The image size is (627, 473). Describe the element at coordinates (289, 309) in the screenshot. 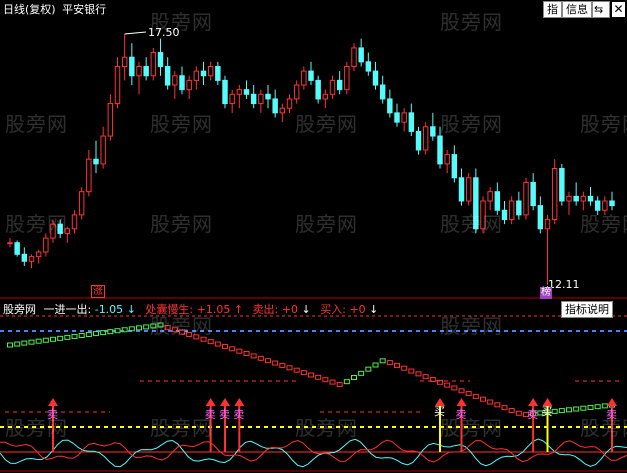

I see `indicator-item-value: +0` at that location.